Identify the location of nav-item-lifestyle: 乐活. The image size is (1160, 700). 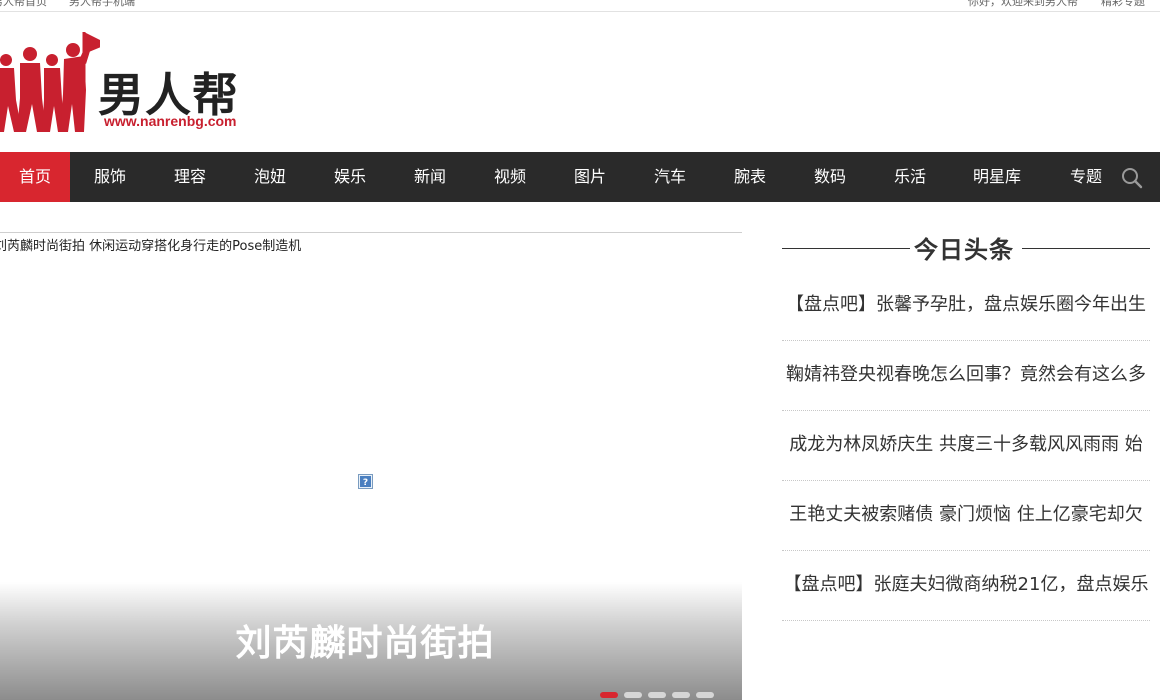
(910, 177).